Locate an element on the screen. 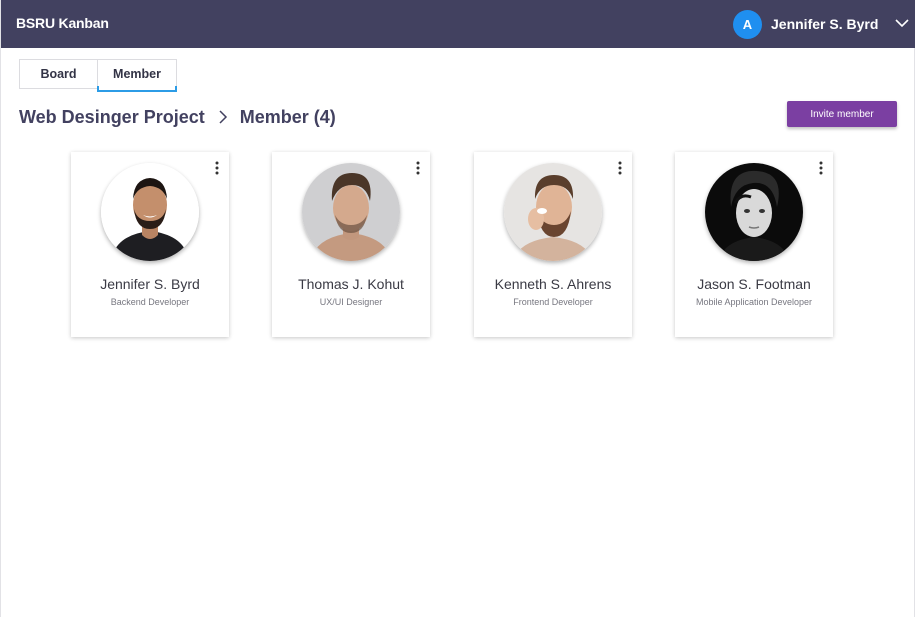  member-card: Jennifer S. Byrd Backend Developer is located at coordinates (150, 244).